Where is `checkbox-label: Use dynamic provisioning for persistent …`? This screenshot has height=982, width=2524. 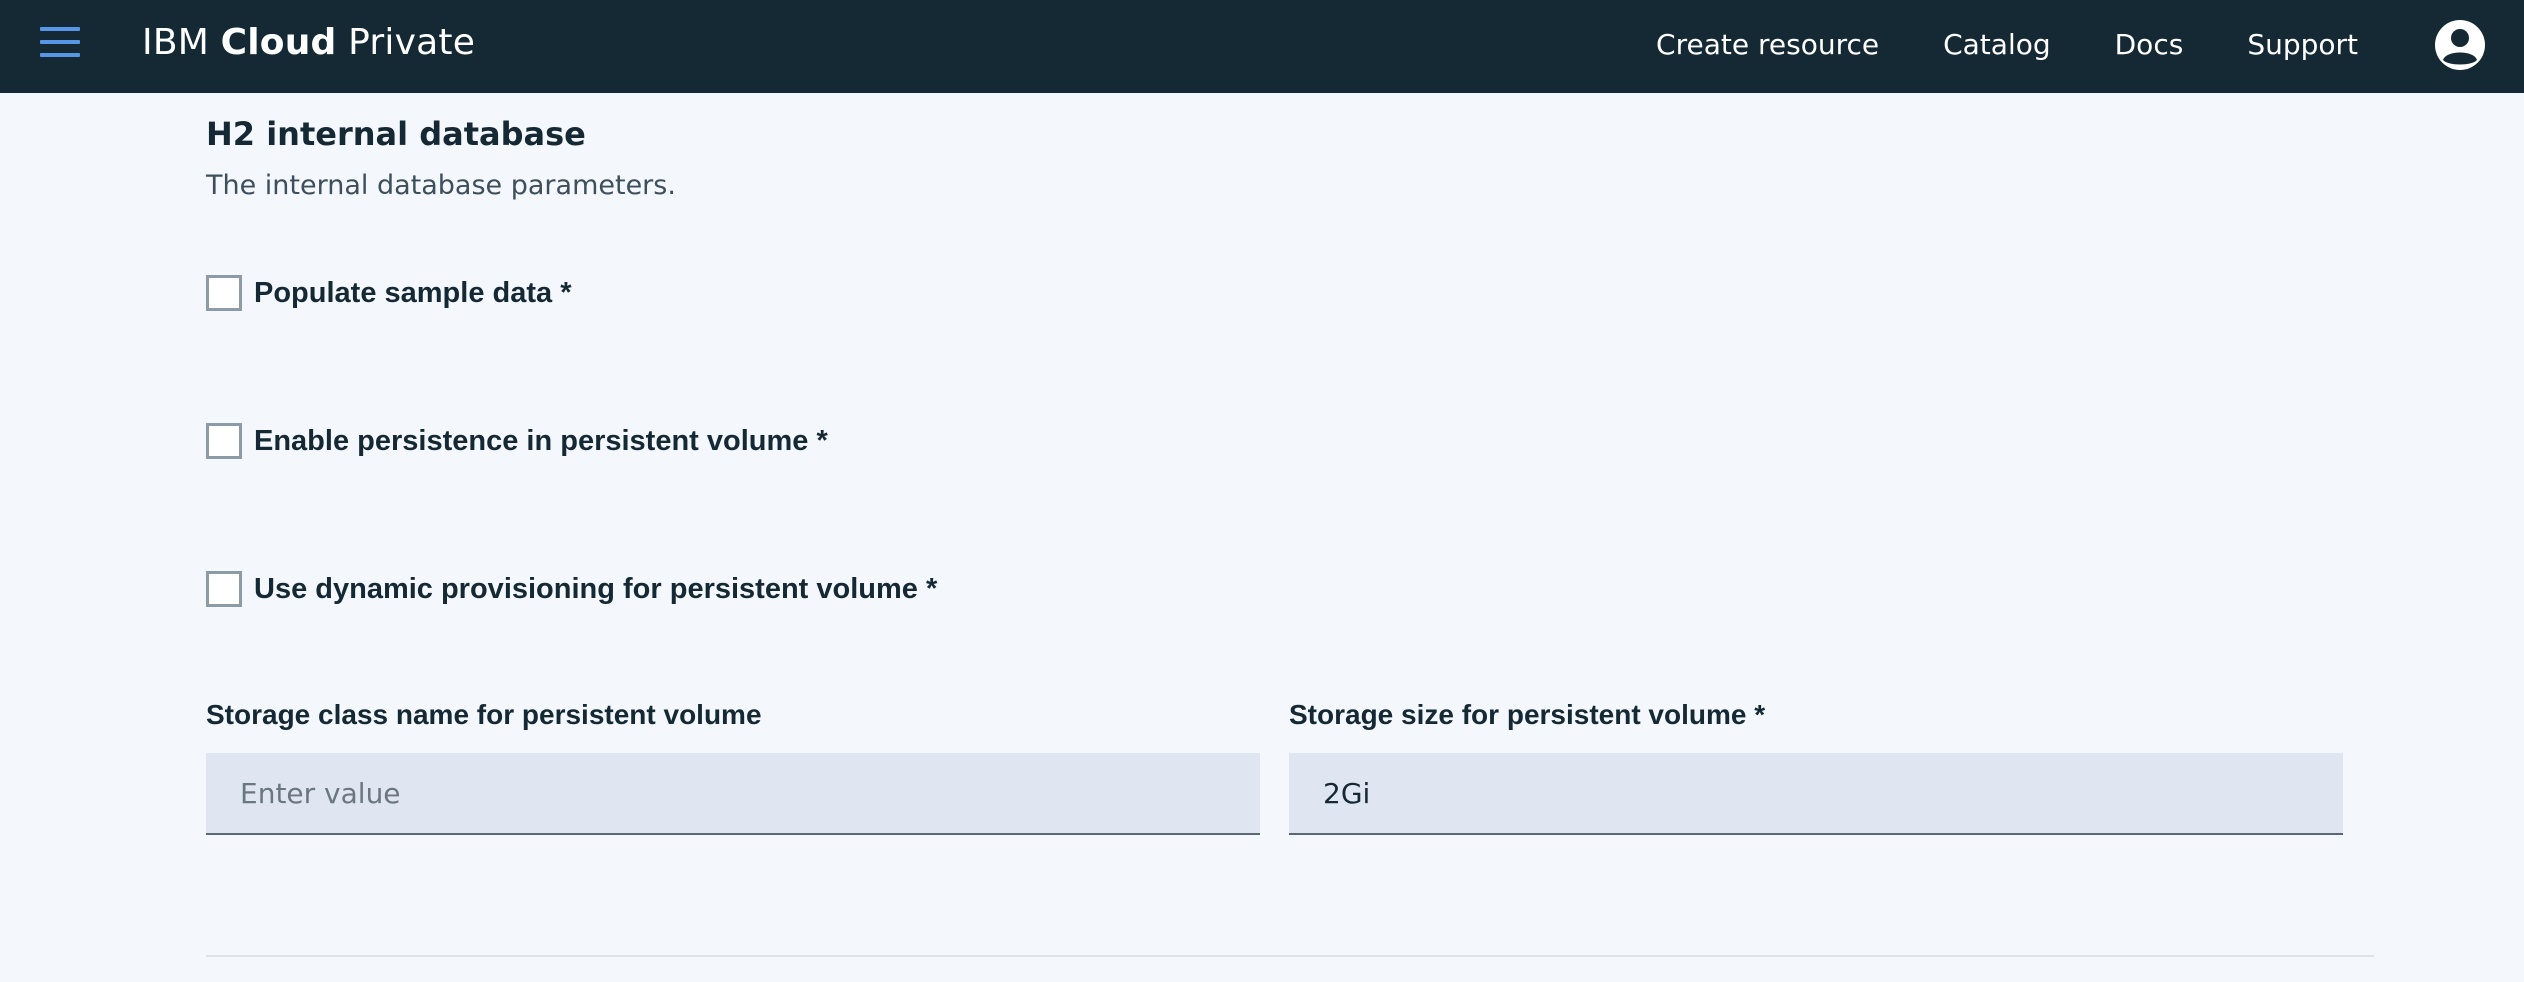
checkbox-label: Use dynamic provisioning for persistent … is located at coordinates (596, 588).